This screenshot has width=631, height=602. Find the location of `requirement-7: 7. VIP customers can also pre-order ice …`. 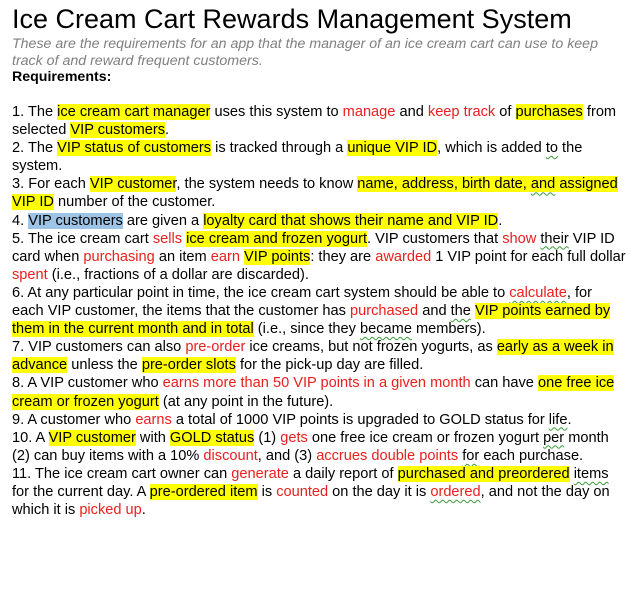

requirement-7: 7. VIP customers can also pre-order ice … is located at coordinates (319, 356).